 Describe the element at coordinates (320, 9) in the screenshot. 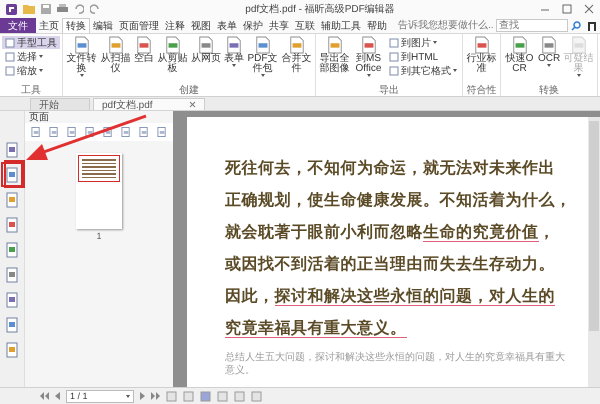

I see `window-title: pdf文档.pdf - 福昕高级PDF编辑器` at that location.